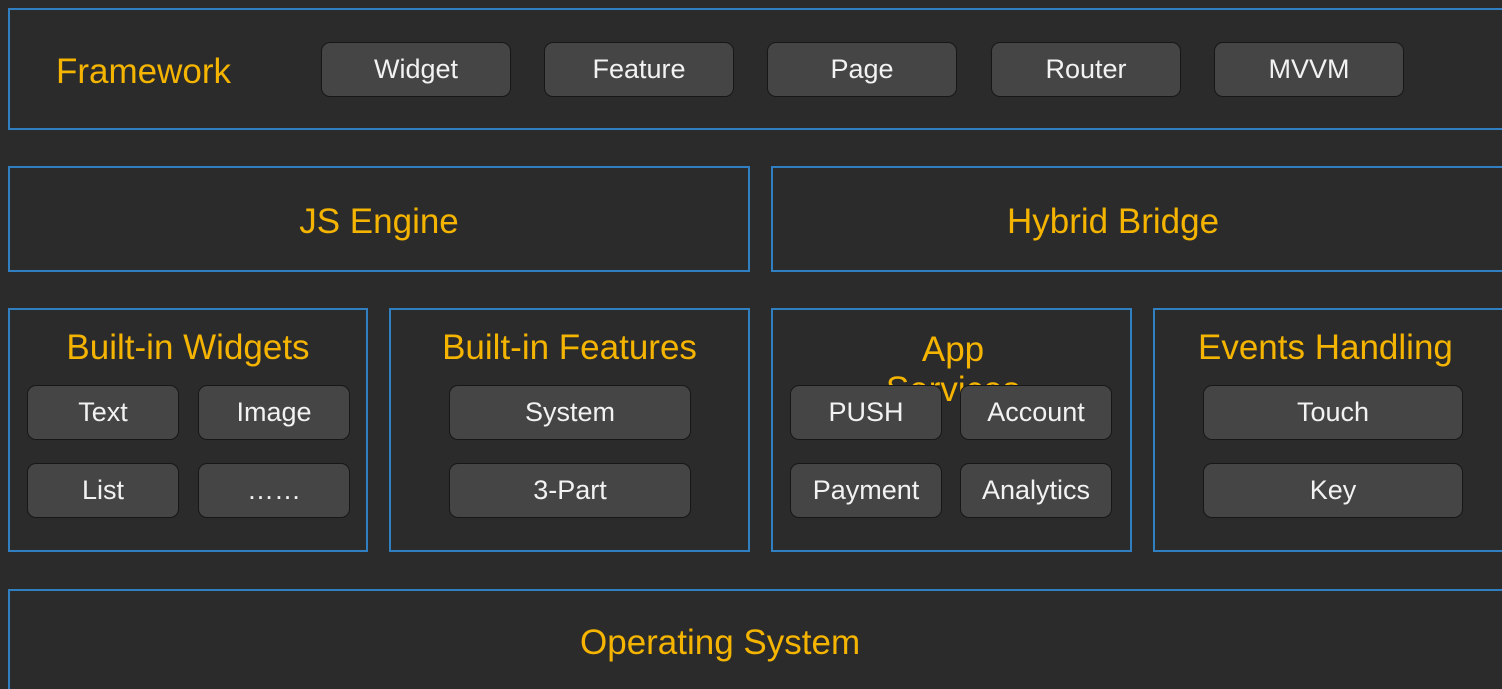 The height and width of the screenshot is (689, 1502). What do you see at coordinates (1333, 490) in the screenshot?
I see `event-key: Key` at bounding box center [1333, 490].